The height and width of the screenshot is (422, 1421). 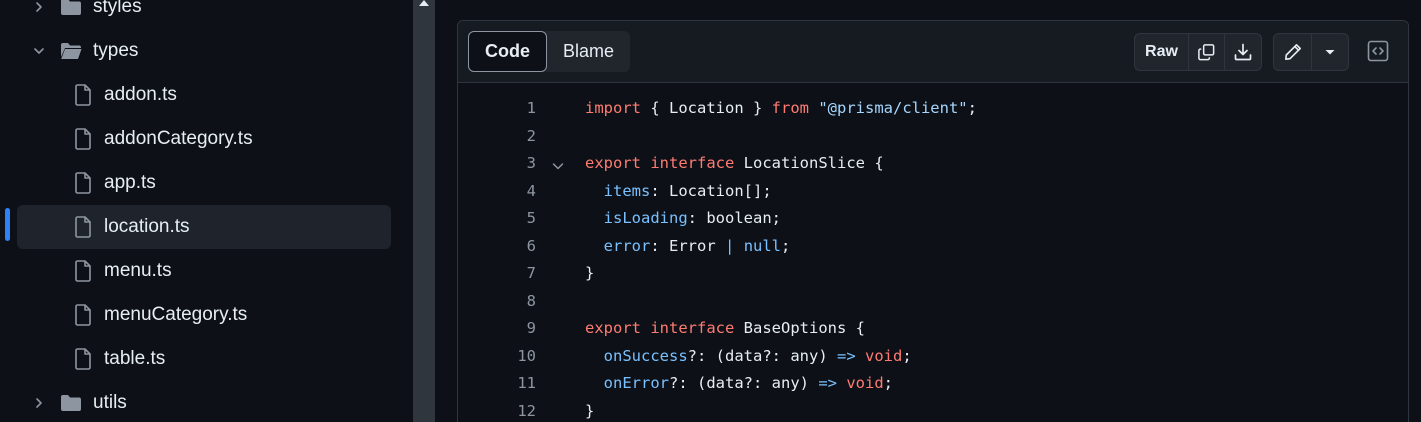 I want to click on code-line: 11 onError?: (data?: any) => void;, so click(x=933, y=383).